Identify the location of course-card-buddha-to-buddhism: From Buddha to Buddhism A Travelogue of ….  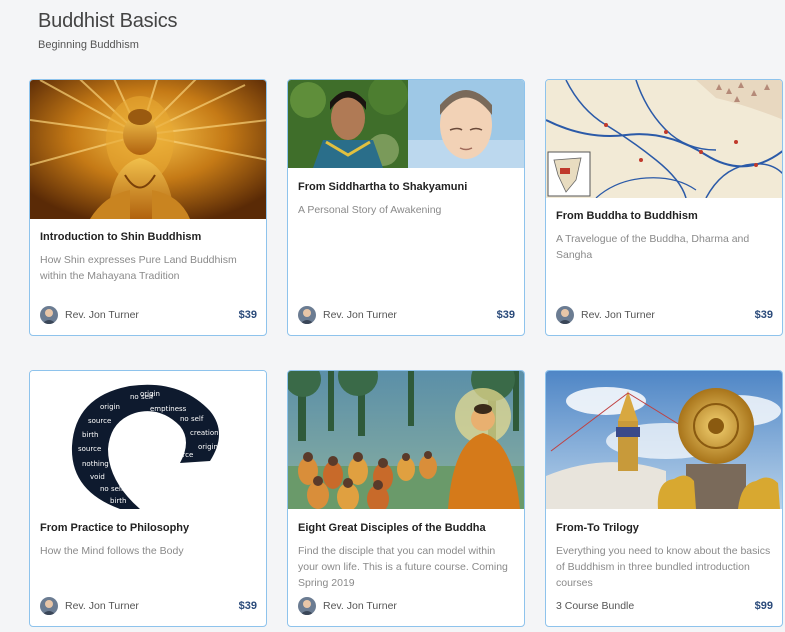
(664, 207).